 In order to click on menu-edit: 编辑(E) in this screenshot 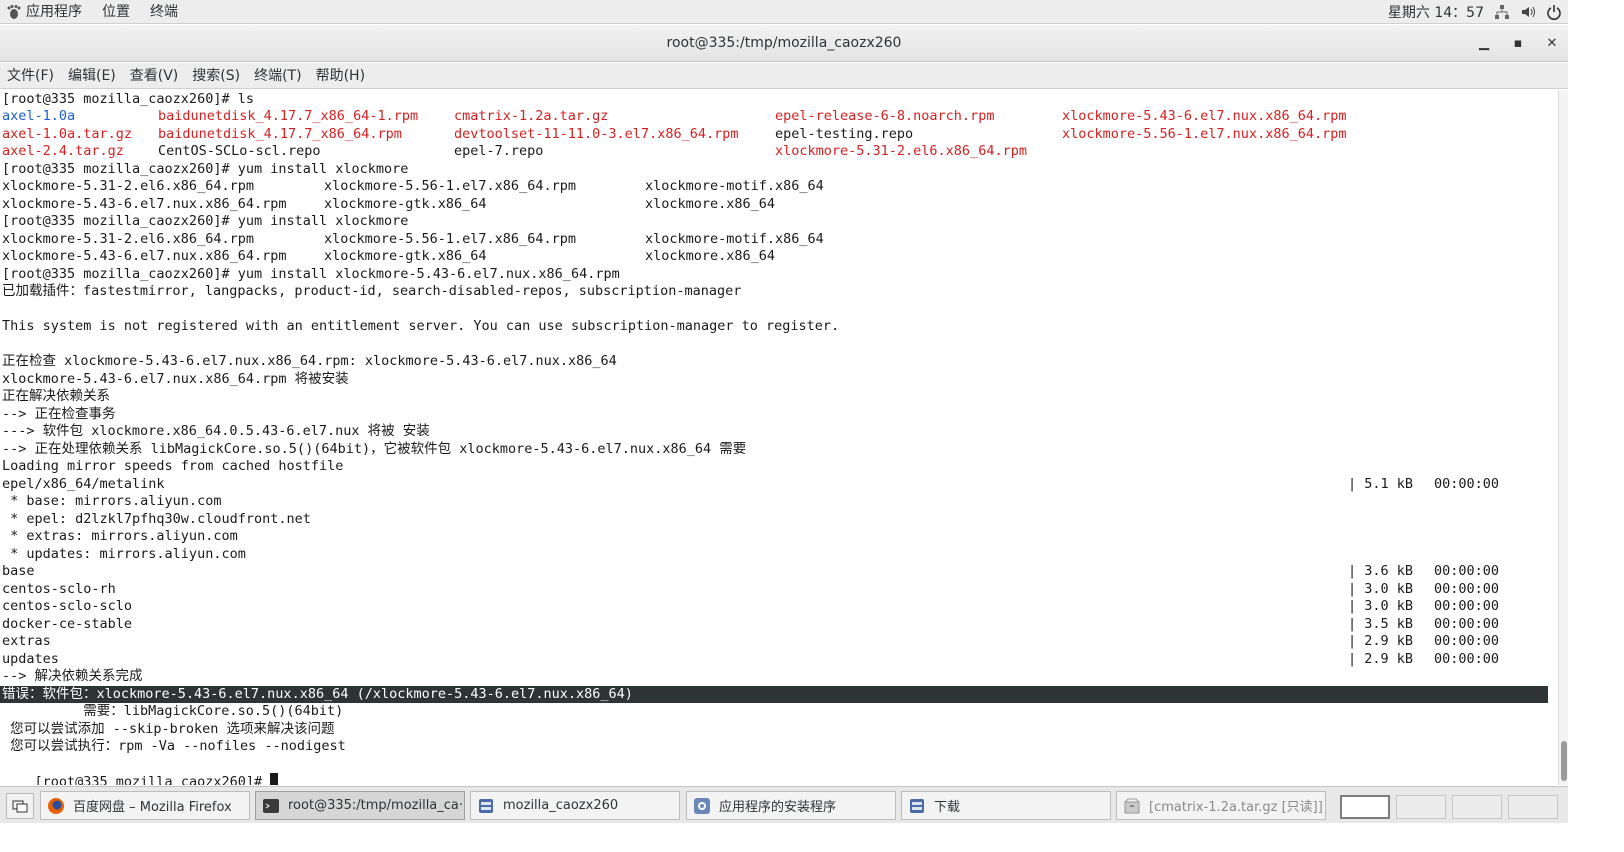, I will do `click(92, 76)`.